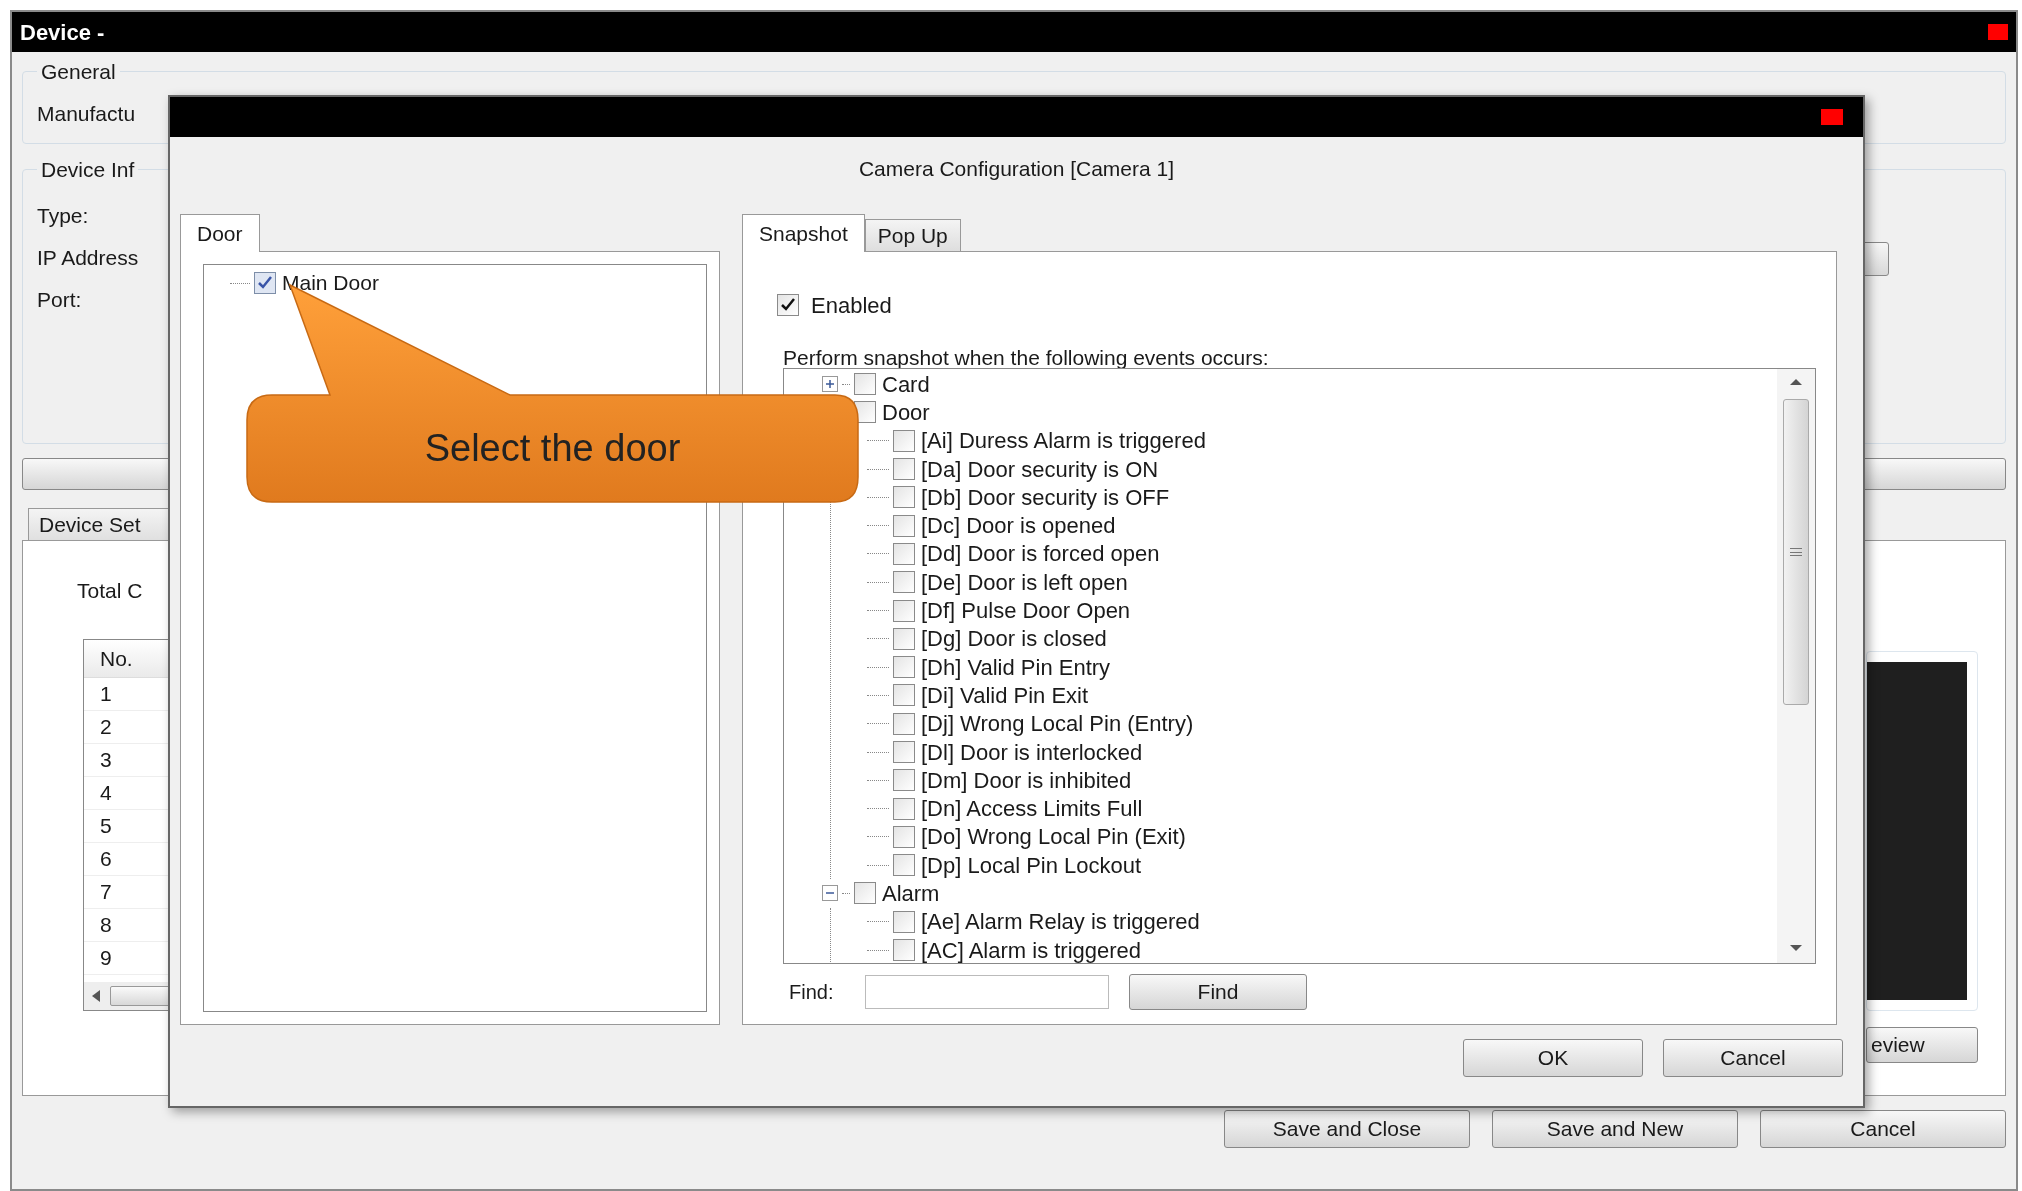 The image size is (2022, 1191). I want to click on tree-item: [Dd] Door is forced open, so click(1040, 554).